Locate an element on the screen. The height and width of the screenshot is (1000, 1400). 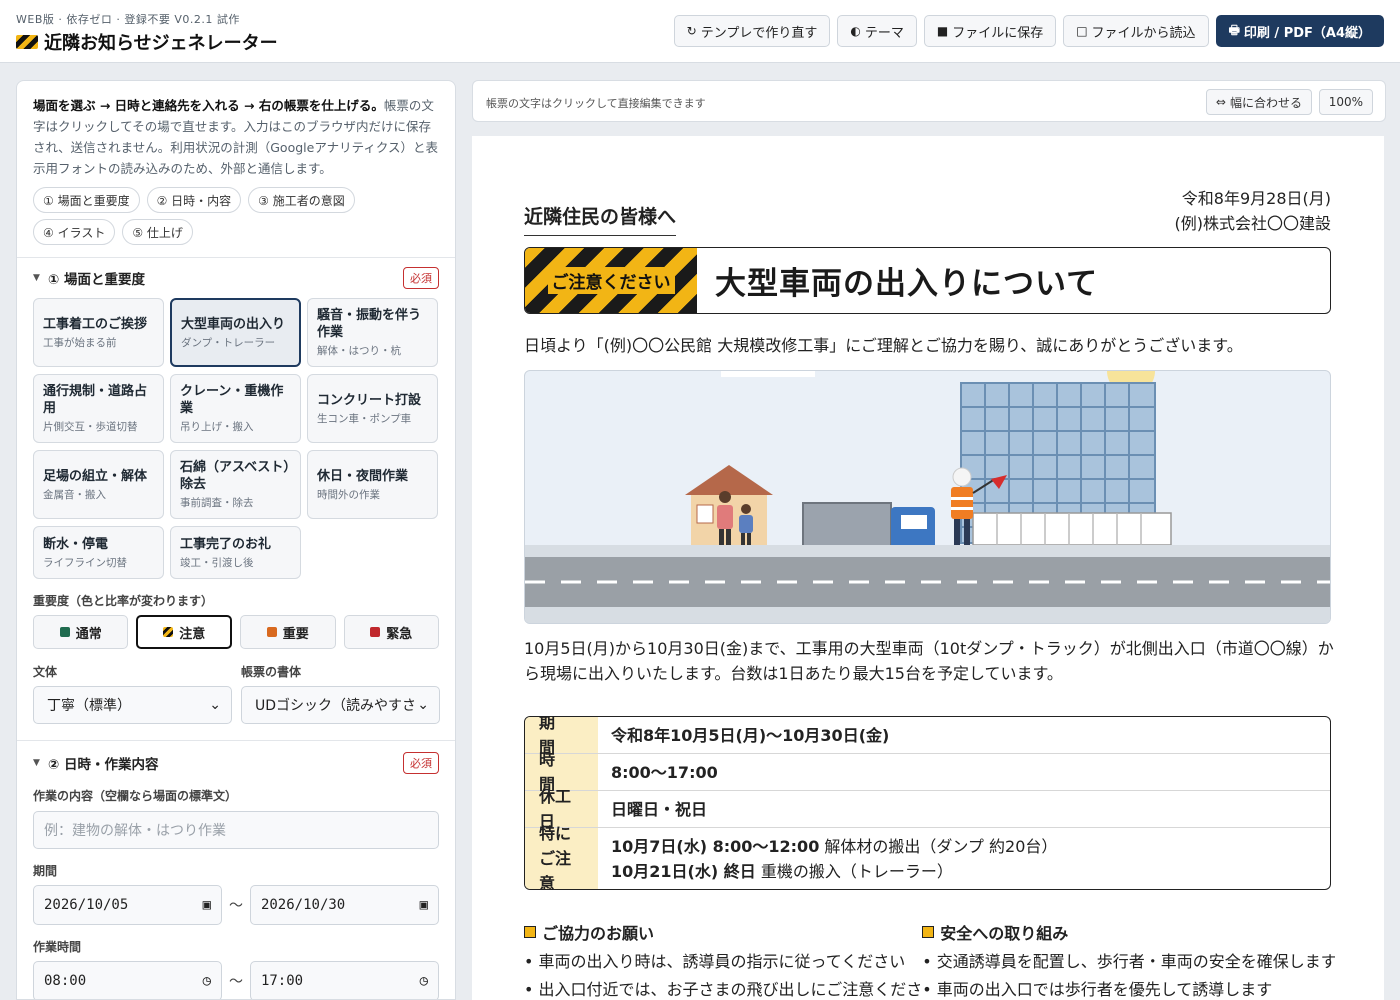
period-row: 2026/10/05 ▣ 〜 2026/10/30 ▣ is located at coordinates (236, 905).